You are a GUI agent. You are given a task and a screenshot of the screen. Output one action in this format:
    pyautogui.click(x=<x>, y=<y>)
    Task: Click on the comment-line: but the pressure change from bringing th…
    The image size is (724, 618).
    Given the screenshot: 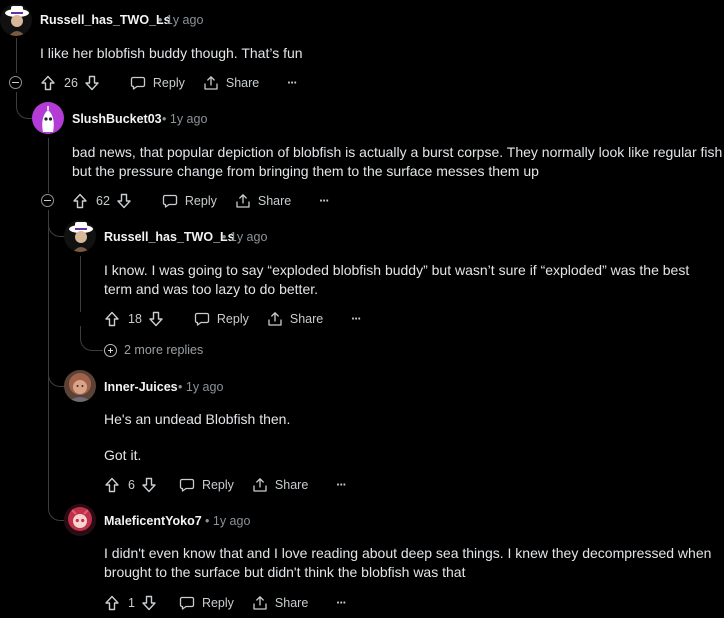 What is the action you would take?
    pyautogui.click(x=305, y=171)
    